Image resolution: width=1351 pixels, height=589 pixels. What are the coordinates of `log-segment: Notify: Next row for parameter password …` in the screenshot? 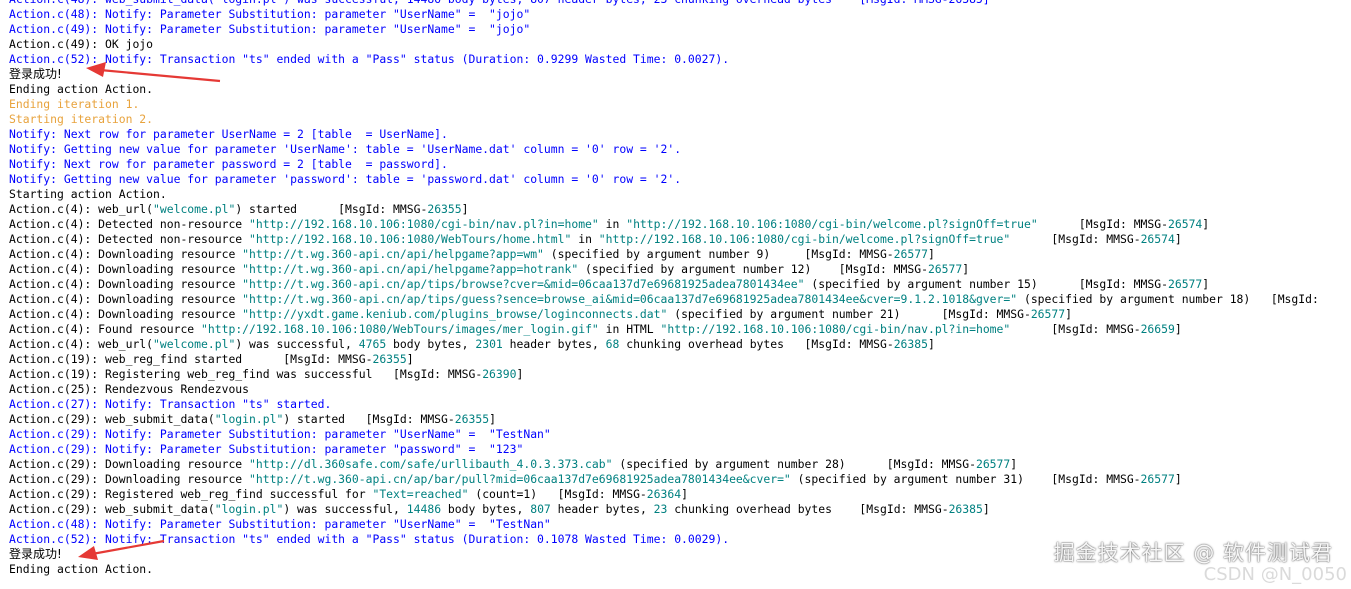 It's located at (228, 164).